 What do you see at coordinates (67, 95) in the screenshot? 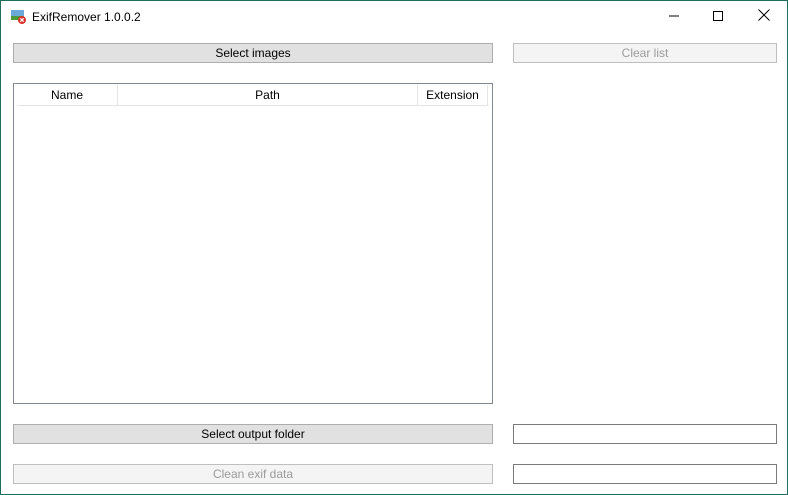
I see `column-header-name: Name` at bounding box center [67, 95].